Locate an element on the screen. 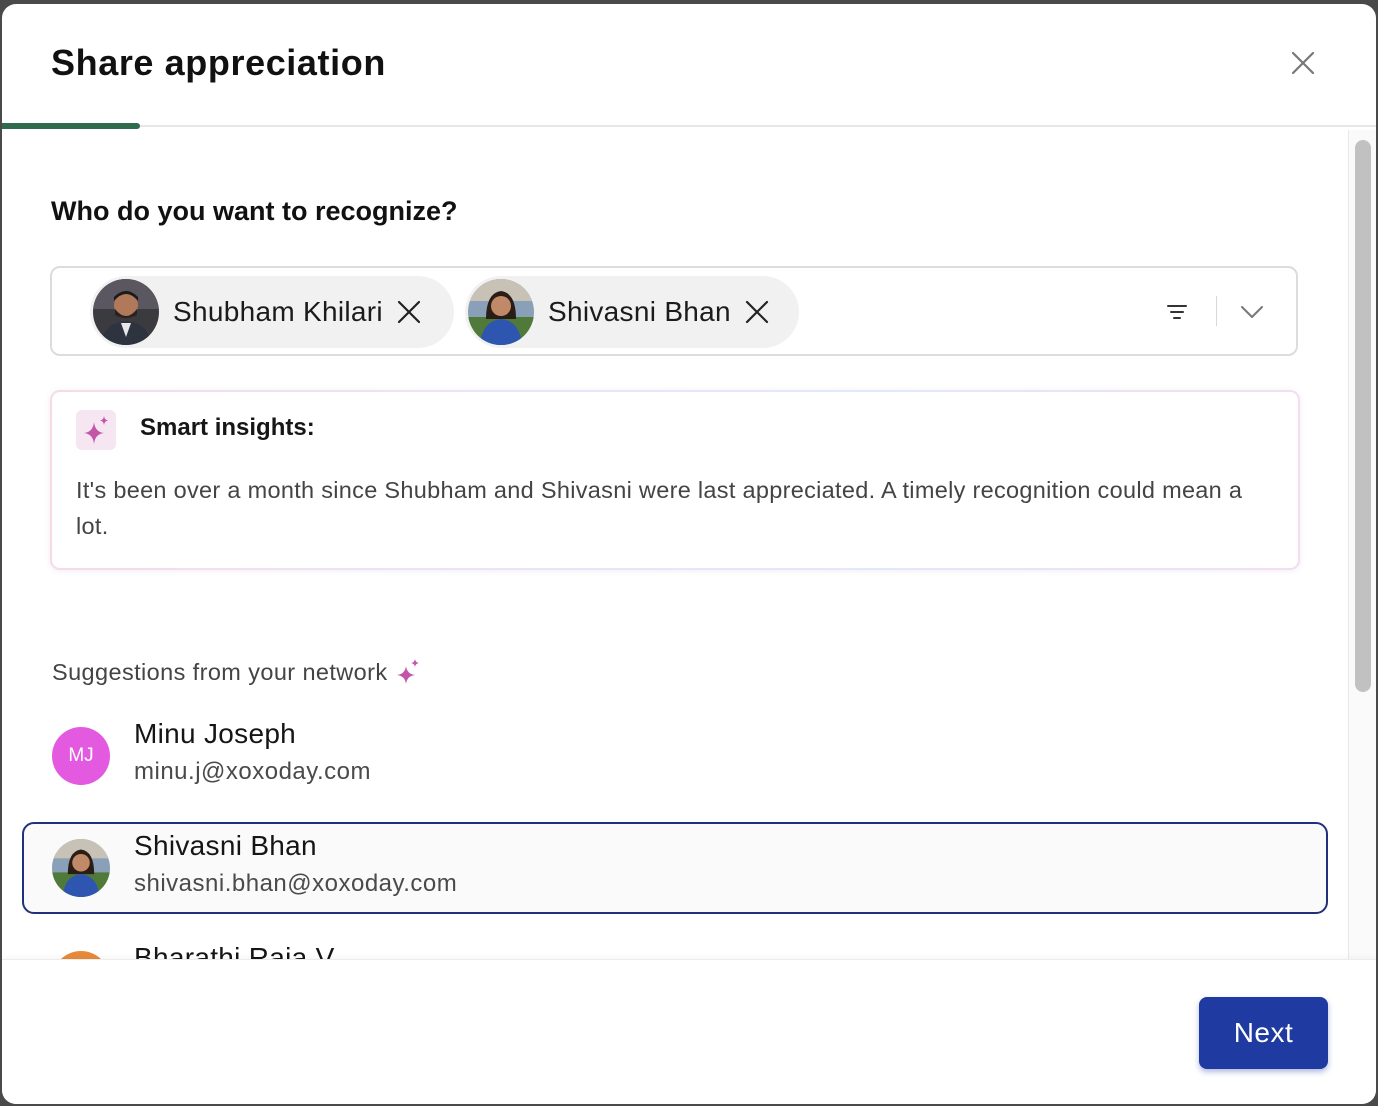  close-icon is located at coordinates (1303, 63).